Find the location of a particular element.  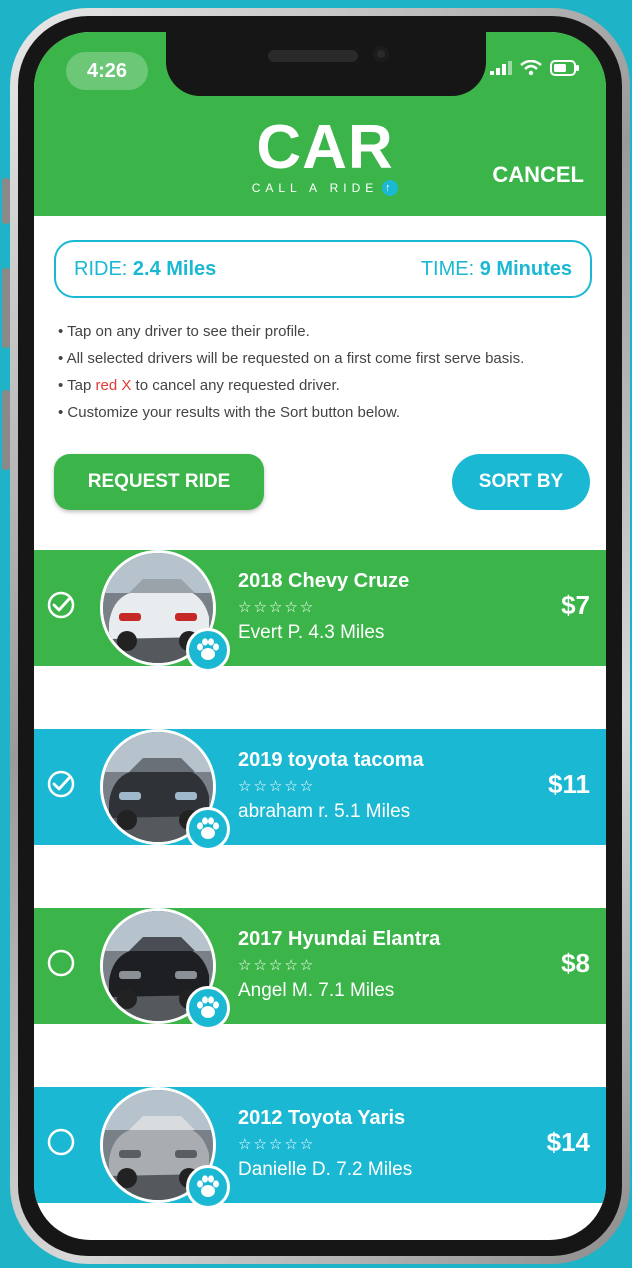

ride-distance: RIDE: 2.4 Miles is located at coordinates (145, 269).